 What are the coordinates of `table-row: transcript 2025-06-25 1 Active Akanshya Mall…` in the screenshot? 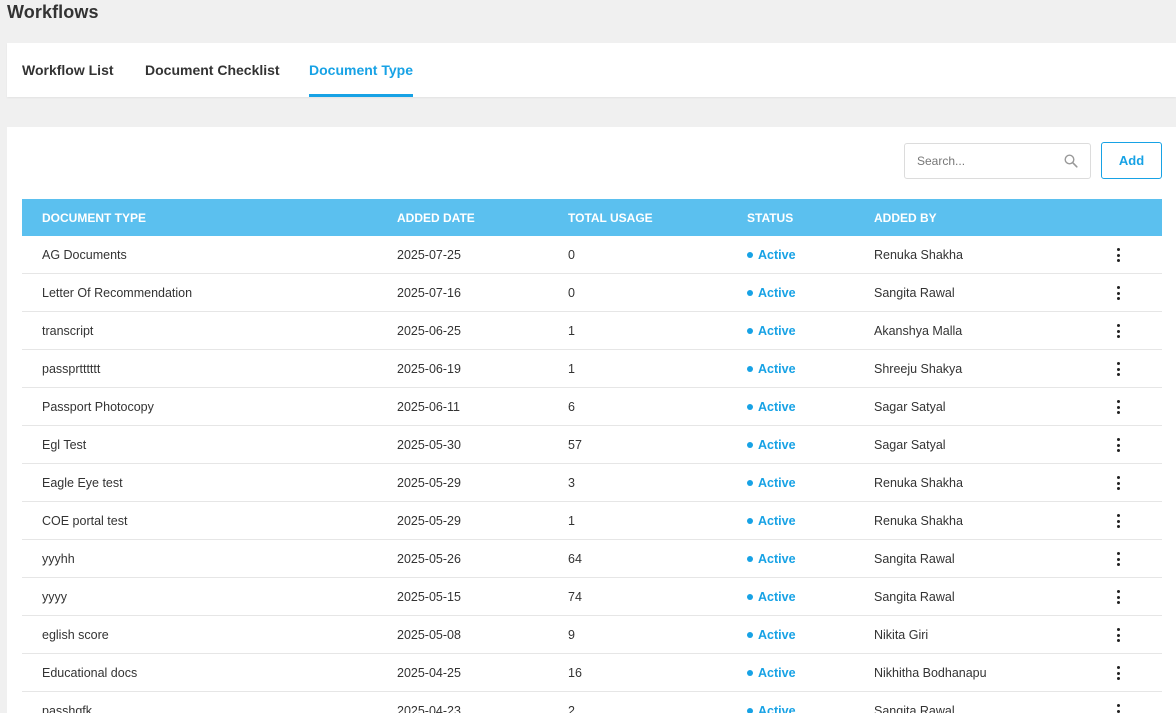 It's located at (592, 331).